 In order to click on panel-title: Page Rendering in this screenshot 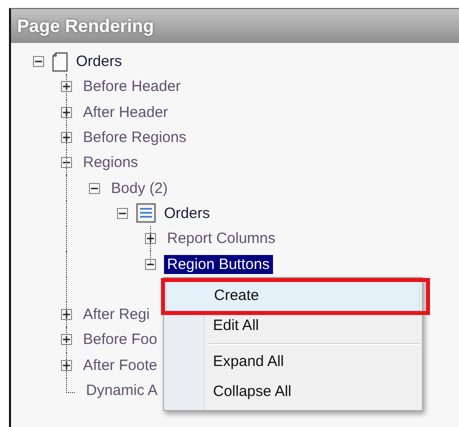, I will do `click(85, 26)`.